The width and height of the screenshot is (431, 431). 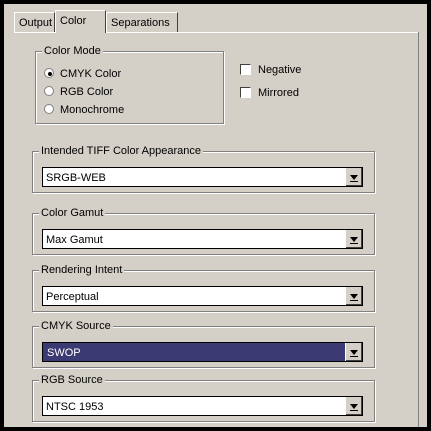 What do you see at coordinates (429, 215) in the screenshot?
I see `window-frame-right` at bounding box center [429, 215].